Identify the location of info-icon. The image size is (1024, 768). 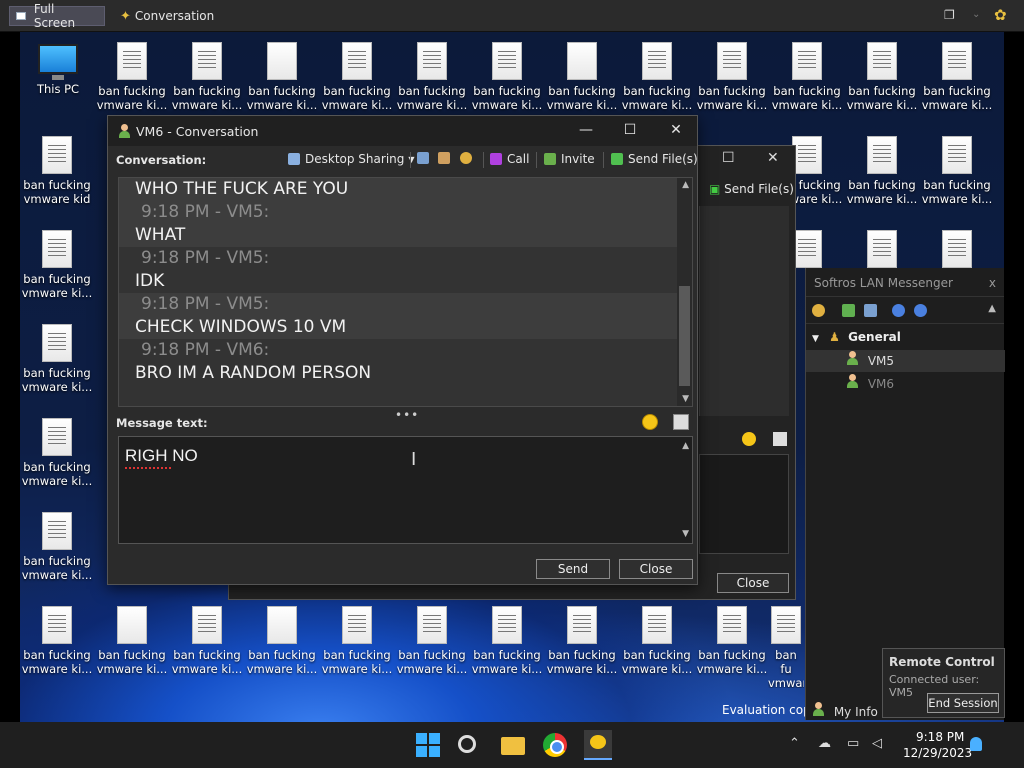
(920, 310).